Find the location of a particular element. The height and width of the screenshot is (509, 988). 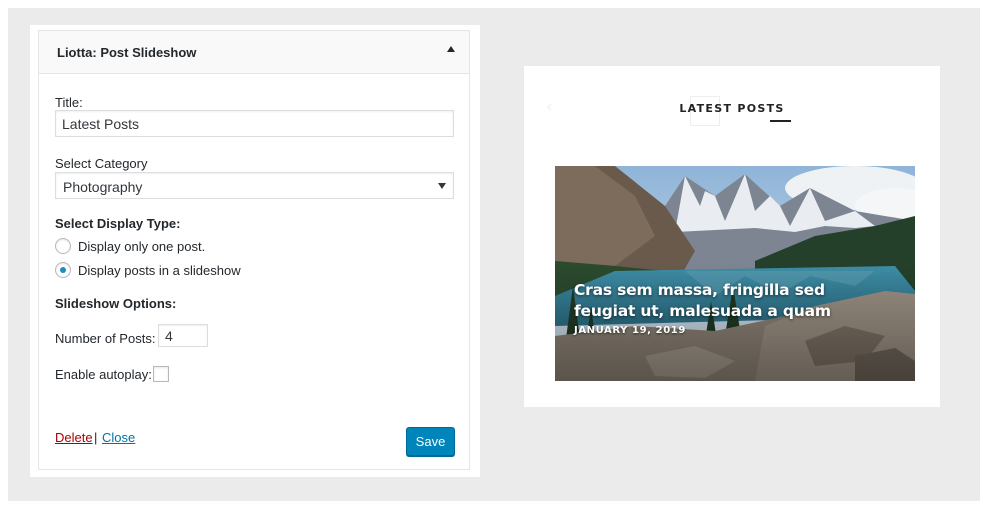

delete-link: Delete is located at coordinates (74, 437).